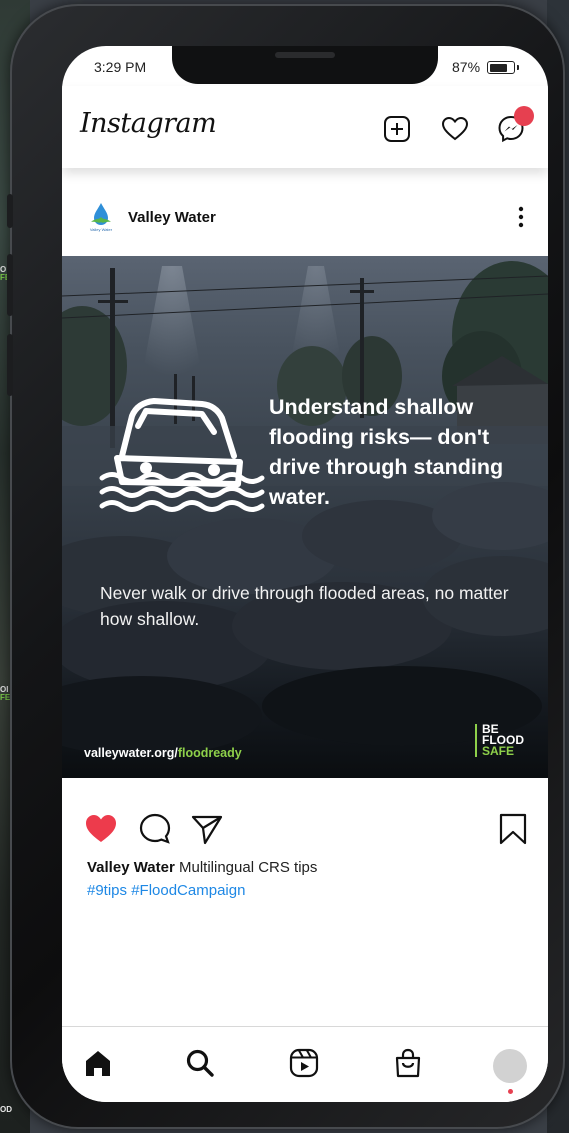  Describe the element at coordinates (101, 217) in the screenshot. I see `valley-water-logo: Valley Water` at that location.